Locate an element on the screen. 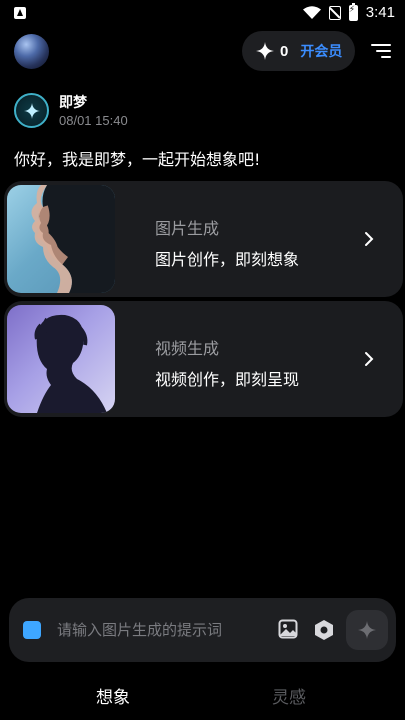 The width and height of the screenshot is (405, 720). app-icon is located at coordinates (20, 13).